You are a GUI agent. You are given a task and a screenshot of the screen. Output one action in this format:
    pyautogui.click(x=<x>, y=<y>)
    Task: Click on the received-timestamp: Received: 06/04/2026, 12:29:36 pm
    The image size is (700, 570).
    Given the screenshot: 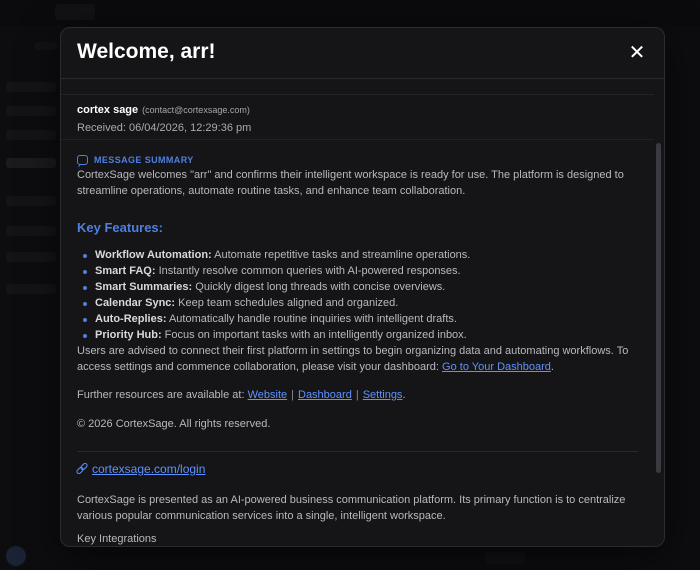 What is the action you would take?
    pyautogui.click(x=164, y=128)
    